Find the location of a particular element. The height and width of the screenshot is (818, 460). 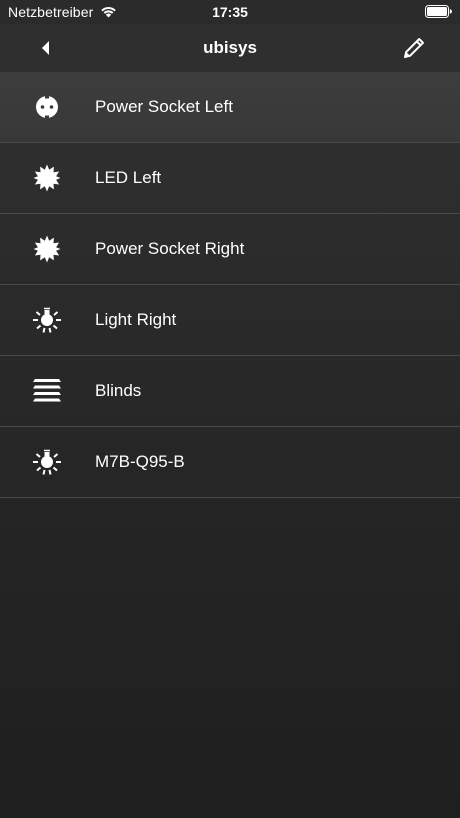

status-time: 17:35 is located at coordinates (230, 12).